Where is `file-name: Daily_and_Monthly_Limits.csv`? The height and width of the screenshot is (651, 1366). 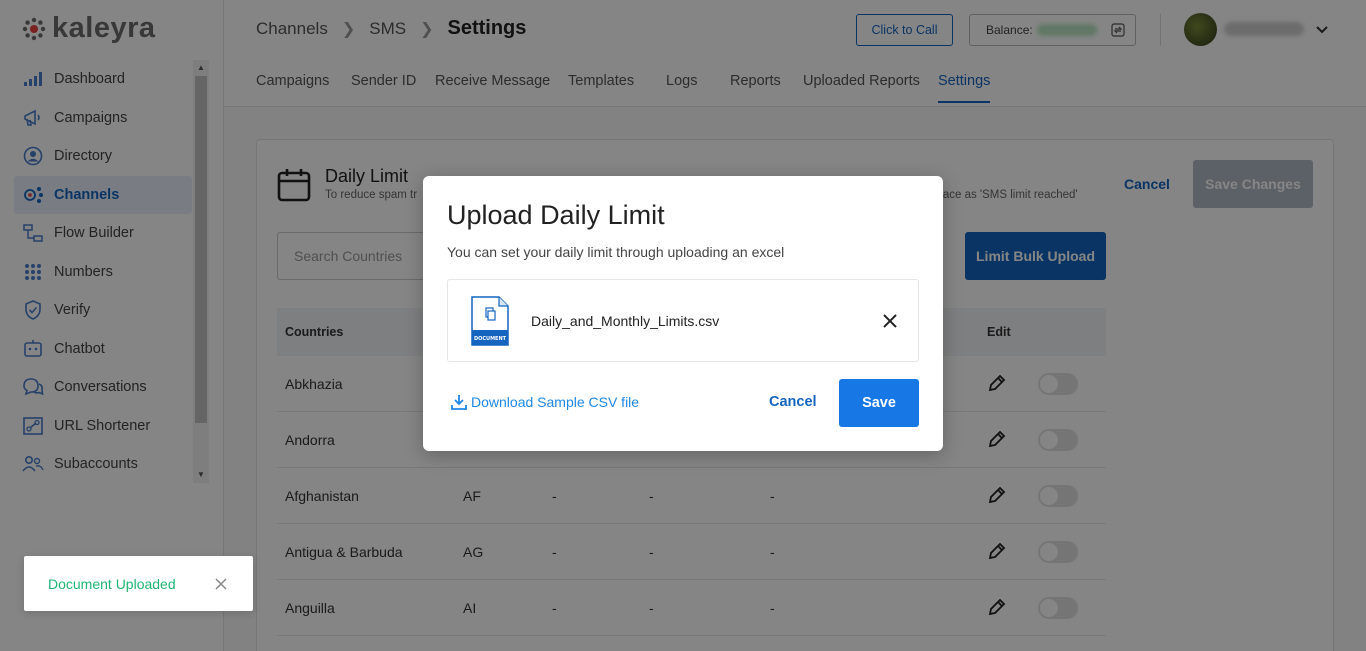
file-name: Daily_and_Monthly_Limits.csv is located at coordinates (625, 321).